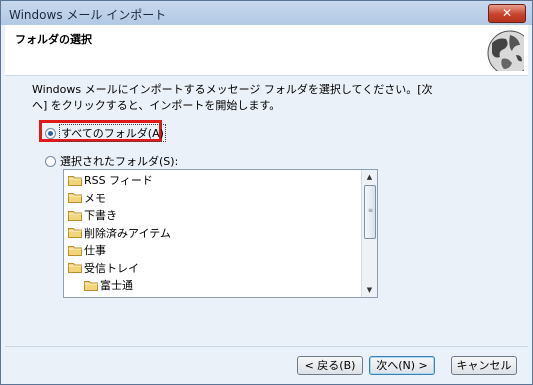 The image size is (533, 385). I want to click on folder-label: メモ, so click(95, 198).